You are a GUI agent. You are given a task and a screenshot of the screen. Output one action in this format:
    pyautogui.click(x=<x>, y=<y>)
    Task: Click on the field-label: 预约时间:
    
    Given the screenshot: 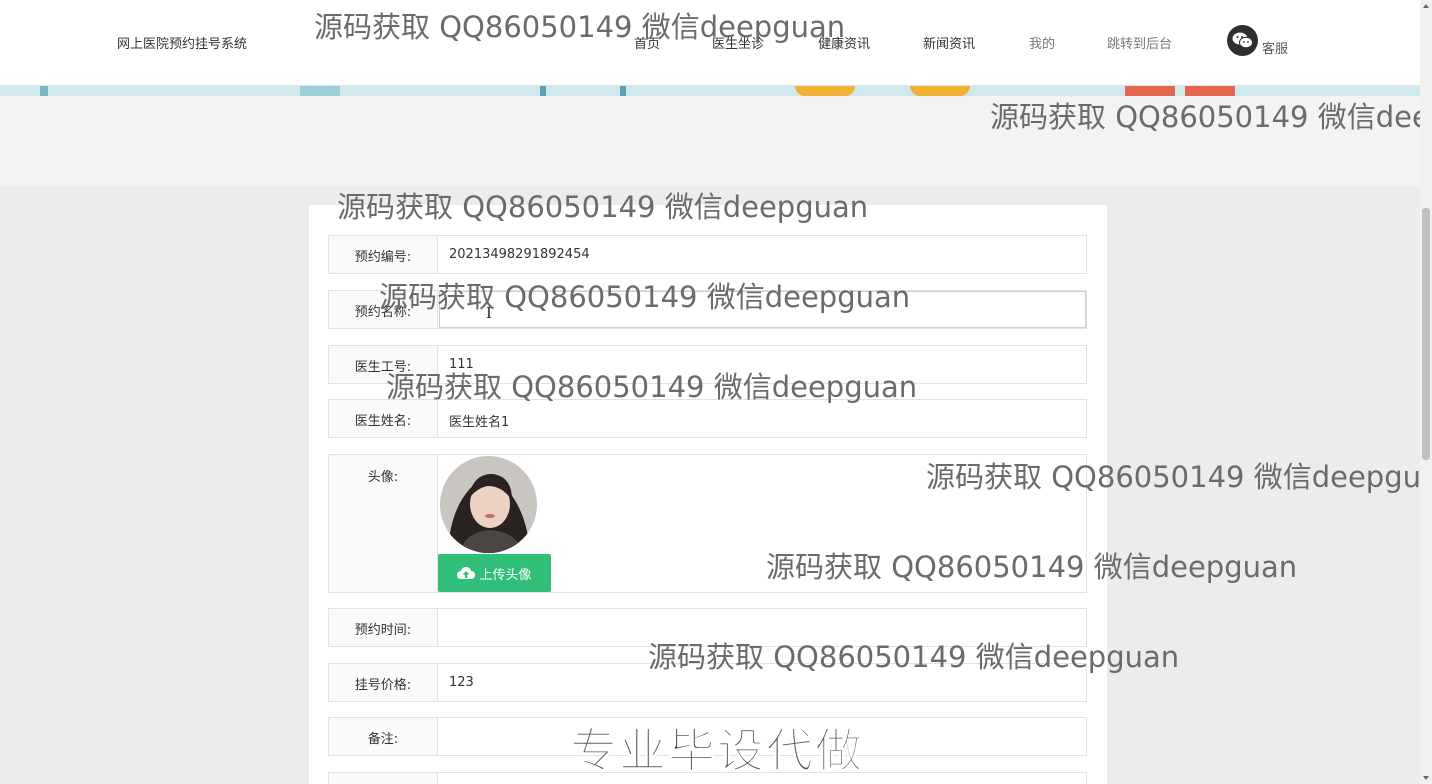 What is the action you would take?
    pyautogui.click(x=383, y=627)
    